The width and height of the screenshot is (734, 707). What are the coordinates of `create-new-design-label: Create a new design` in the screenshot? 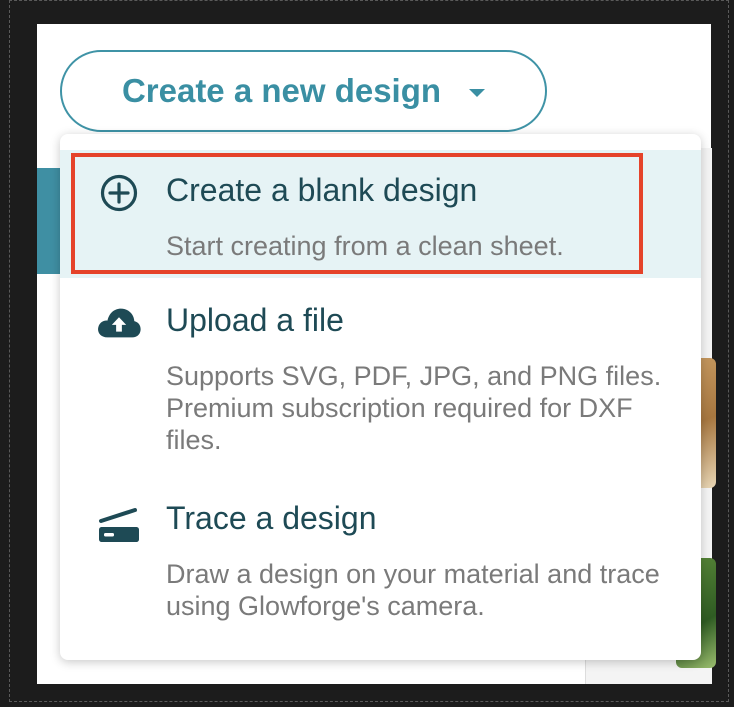 It's located at (281, 90).